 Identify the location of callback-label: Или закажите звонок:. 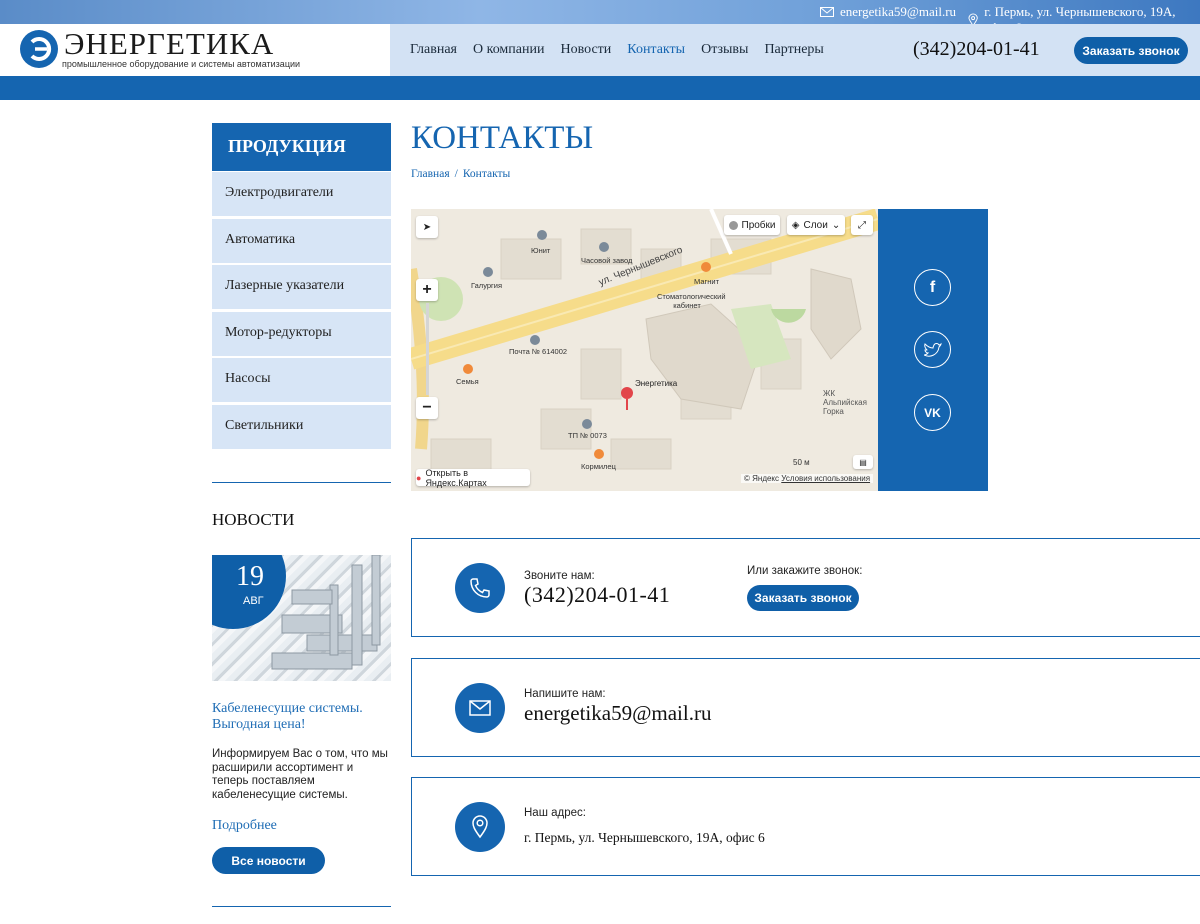
(805, 571).